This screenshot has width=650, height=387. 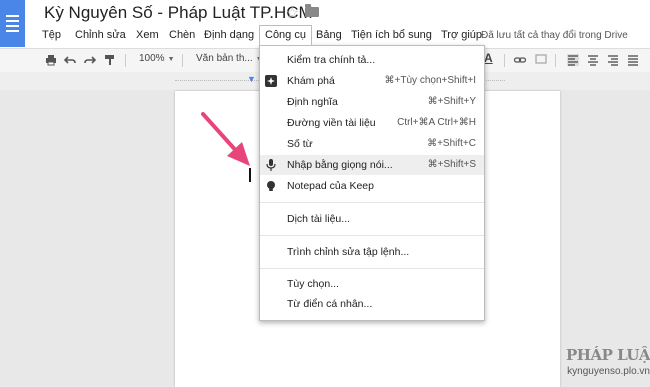 What do you see at coordinates (331, 123) in the screenshot?
I see `menu-item-label: Đường viền tài liệu` at bounding box center [331, 123].